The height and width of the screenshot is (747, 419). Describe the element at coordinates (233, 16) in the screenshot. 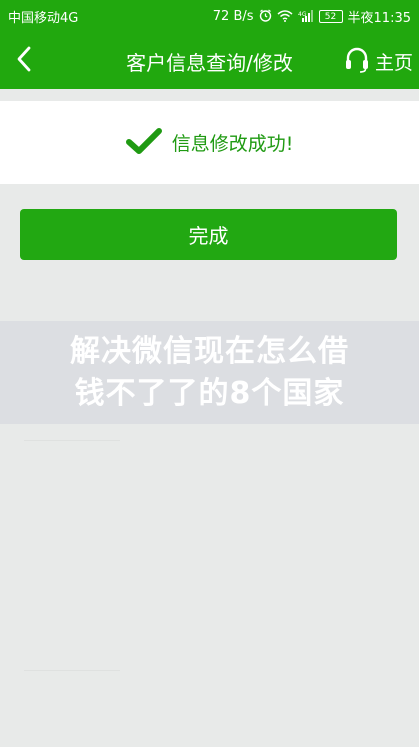

I see `network-speed: 72 B/s` at that location.